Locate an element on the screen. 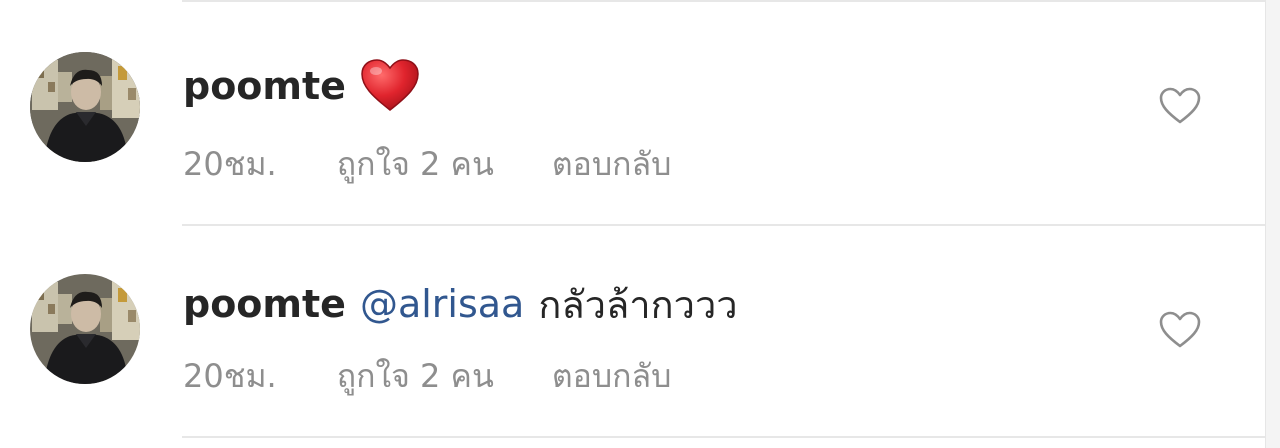  comment-text: กลัวล้ากววว is located at coordinates (638, 304).